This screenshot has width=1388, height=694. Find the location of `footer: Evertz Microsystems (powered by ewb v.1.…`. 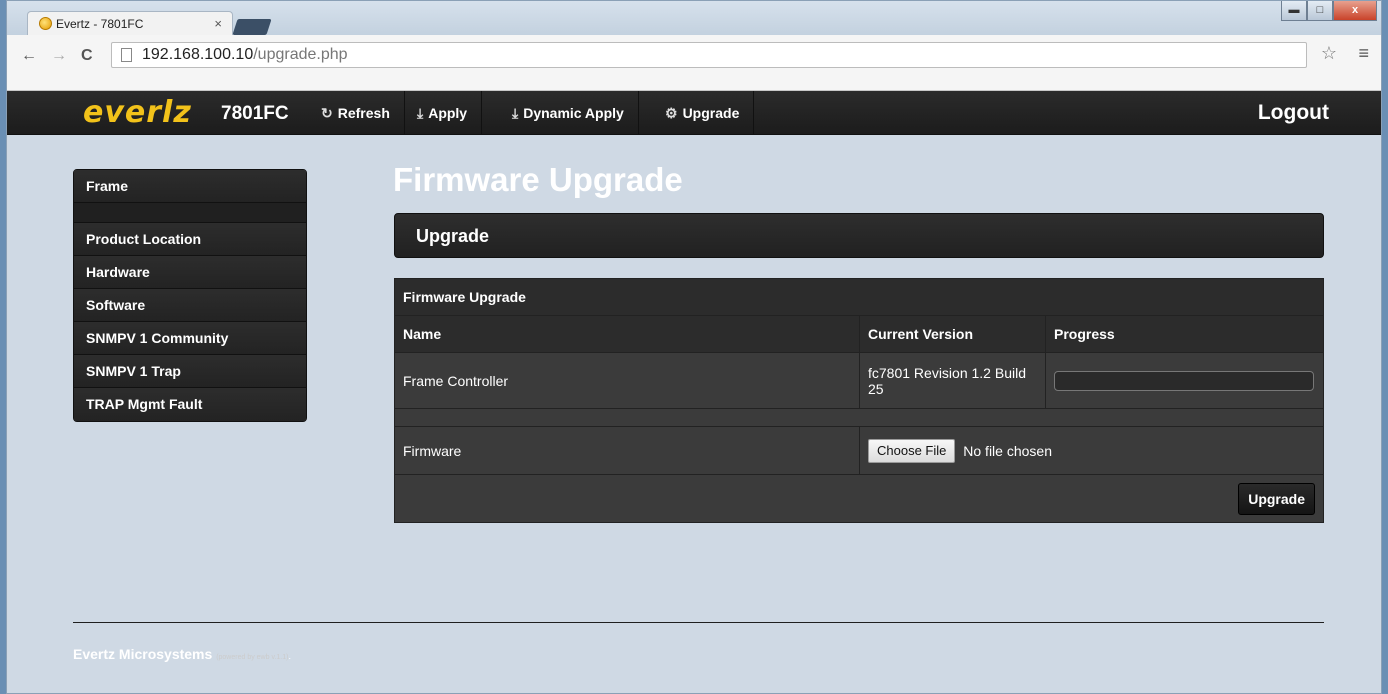

footer: Evertz Microsystems (powered by ewb v.1.… is located at coordinates (182, 654).